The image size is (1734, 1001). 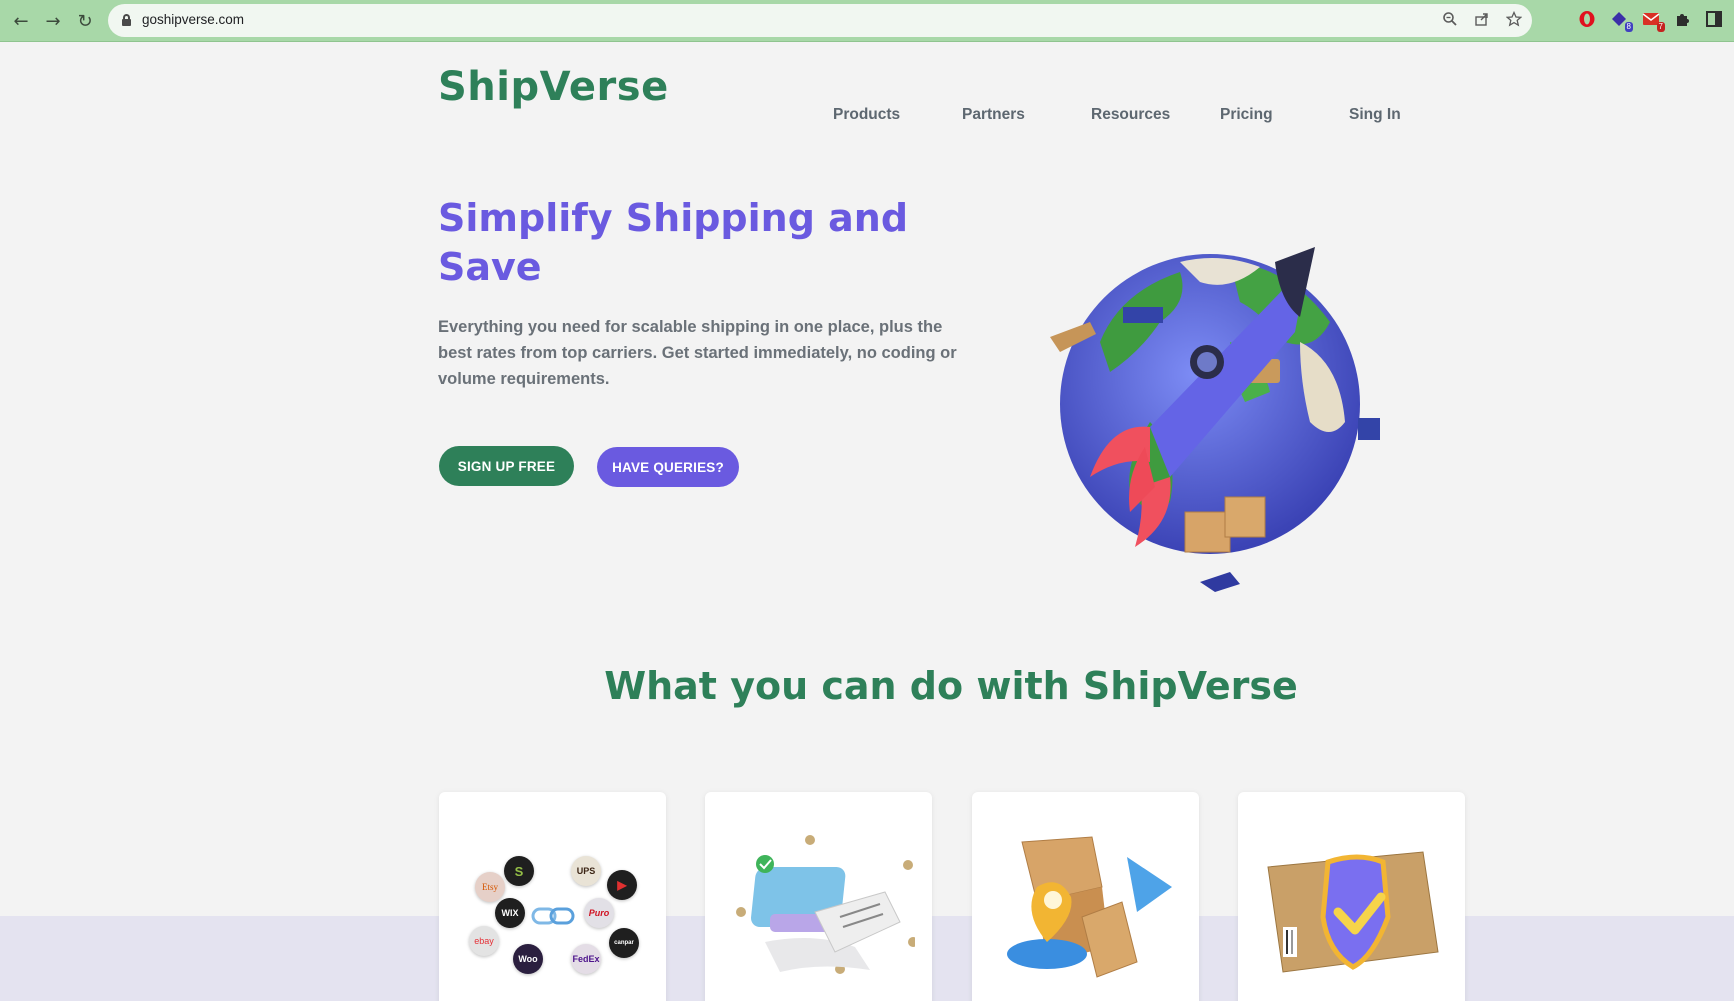 I want to click on side-panel-icon, so click(x=1714, y=19).